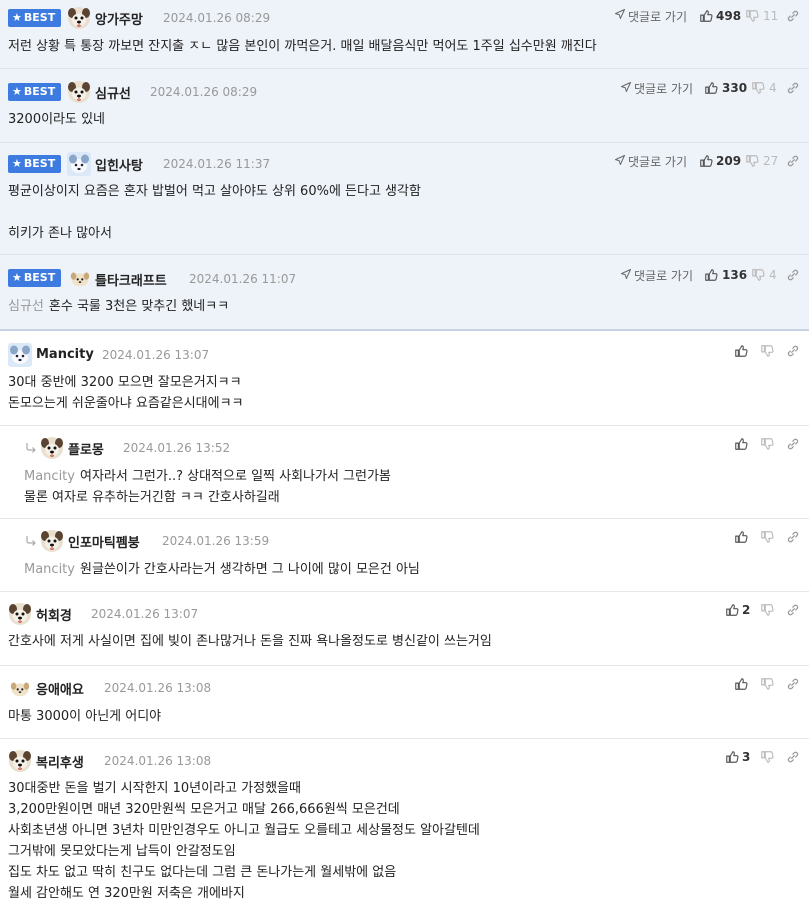  Describe the element at coordinates (243, 279) in the screenshot. I see `timestamp: 2024.01.26 11:07` at that location.